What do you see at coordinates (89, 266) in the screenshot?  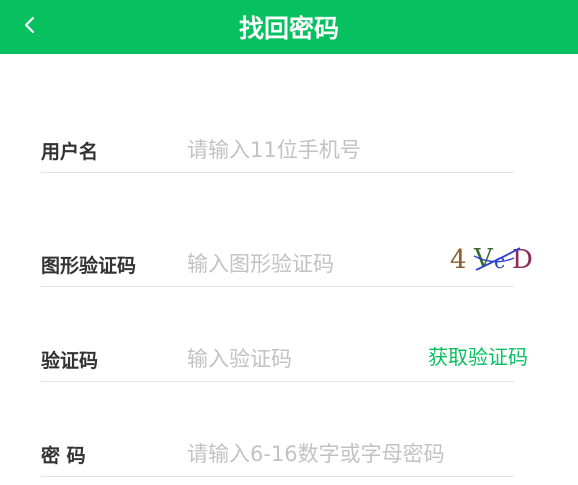 I see `captcha-label: 图形验证码` at bounding box center [89, 266].